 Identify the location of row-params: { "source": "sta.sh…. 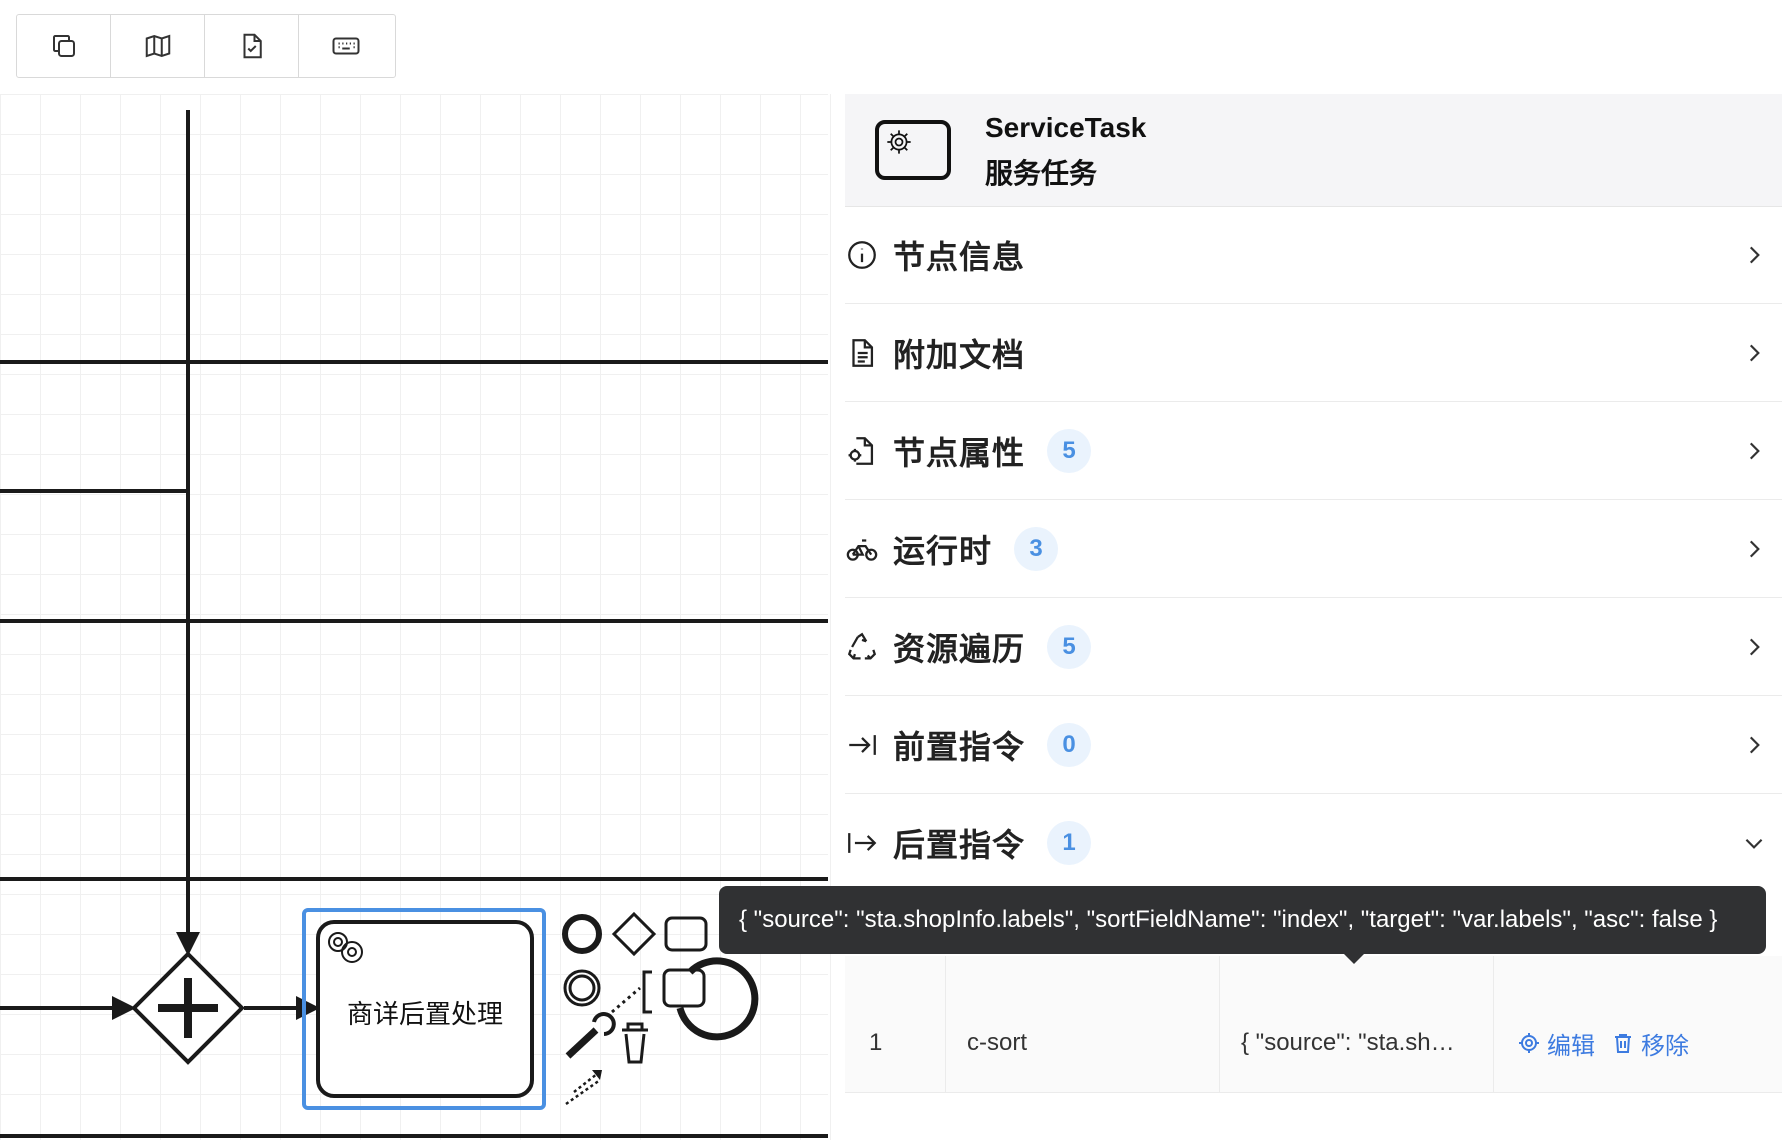
(1361, 1043).